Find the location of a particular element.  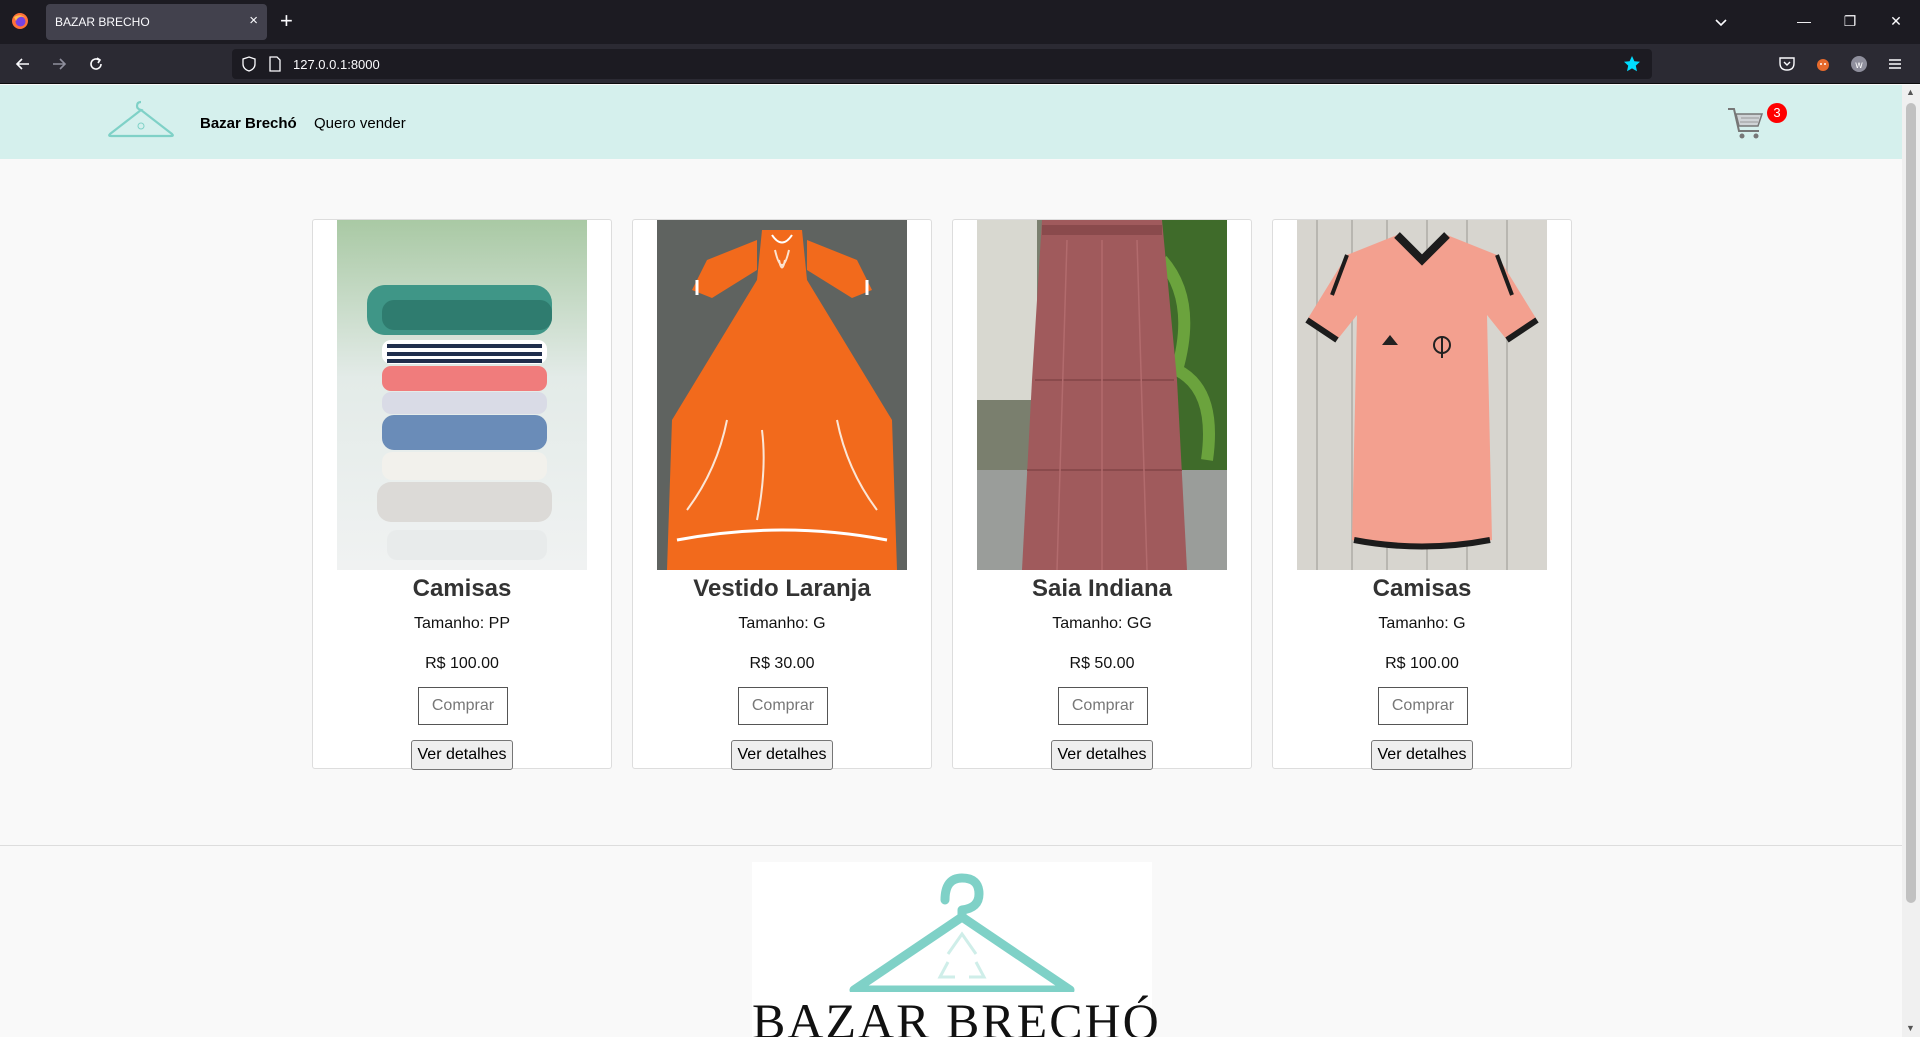

menu-hamburger-icon is located at coordinates (1895, 64).